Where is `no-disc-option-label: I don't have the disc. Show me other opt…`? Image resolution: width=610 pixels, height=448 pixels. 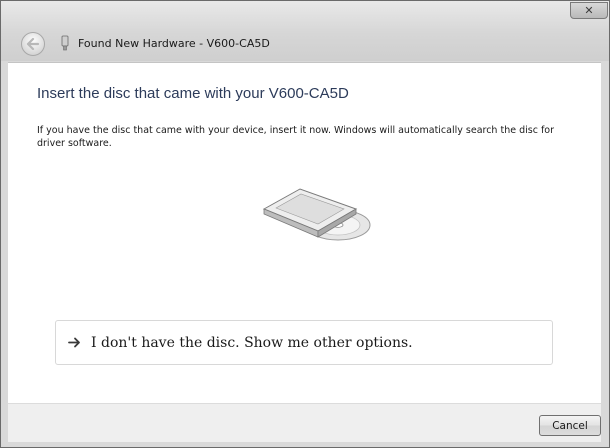 no-disc-option-label: I don't have the disc. Show me other opt… is located at coordinates (252, 342).